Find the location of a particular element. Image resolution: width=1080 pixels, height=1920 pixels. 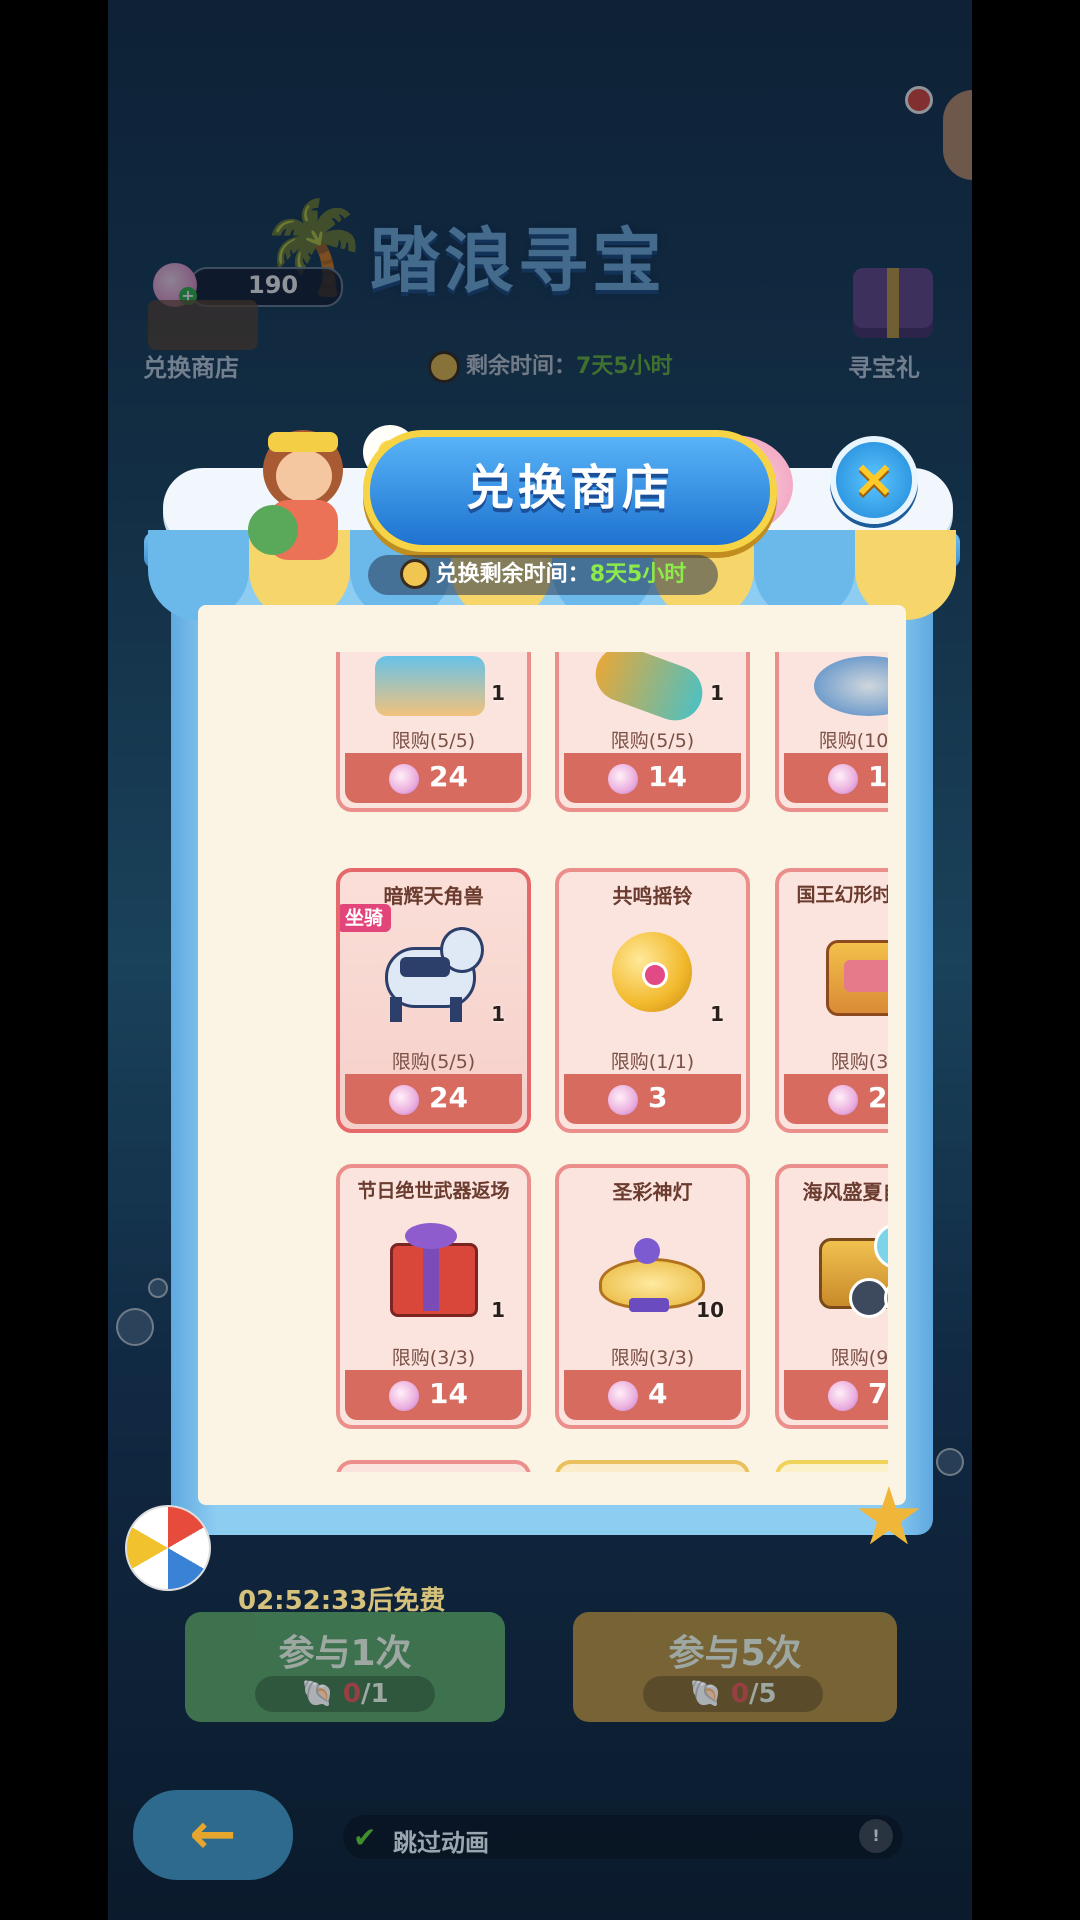

price-button: 20 is located at coordinates (836, 1099).